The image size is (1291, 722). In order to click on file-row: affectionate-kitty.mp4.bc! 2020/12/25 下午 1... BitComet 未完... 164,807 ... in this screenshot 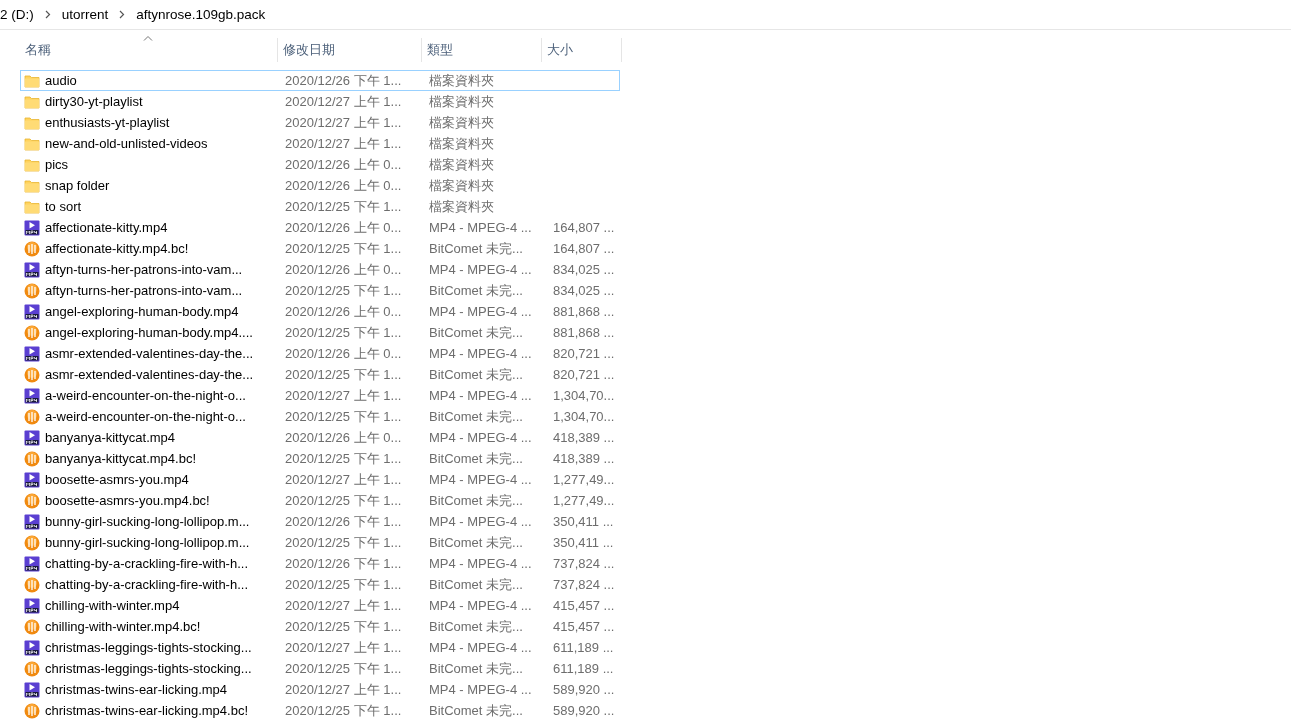, I will do `click(320, 248)`.